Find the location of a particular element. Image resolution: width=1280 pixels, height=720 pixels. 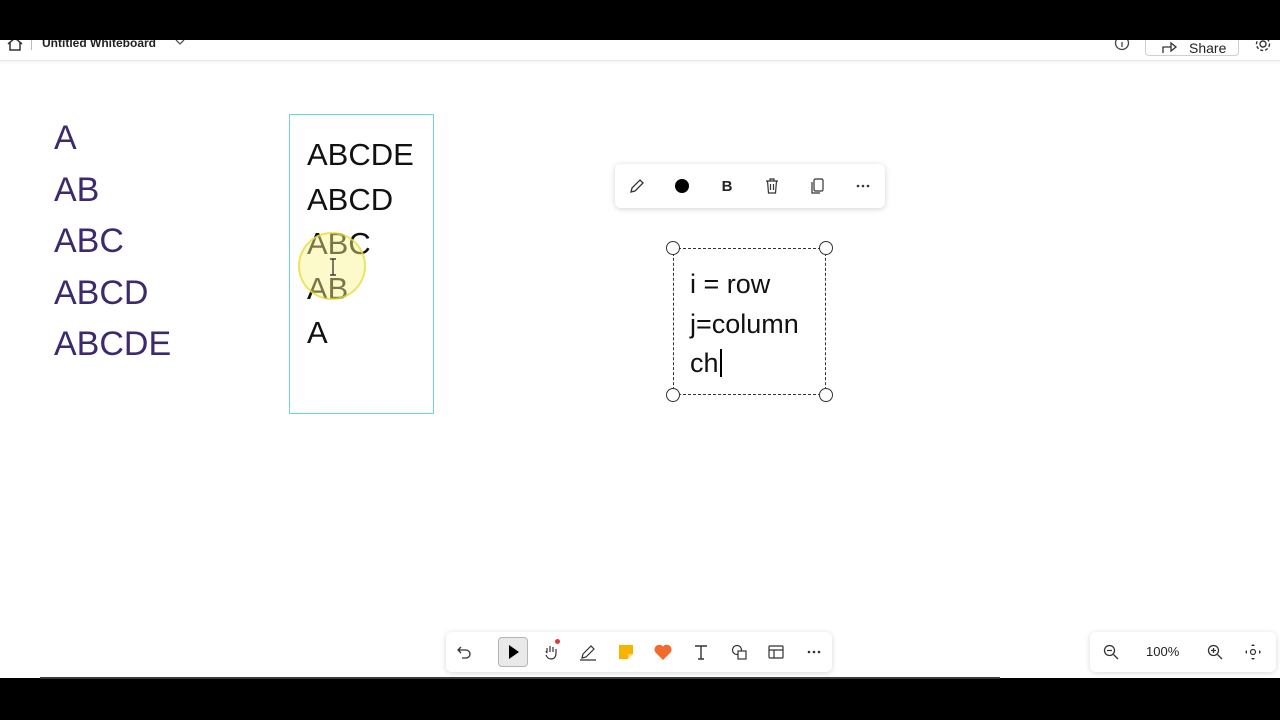

share-label: Share is located at coordinates (1208, 48).